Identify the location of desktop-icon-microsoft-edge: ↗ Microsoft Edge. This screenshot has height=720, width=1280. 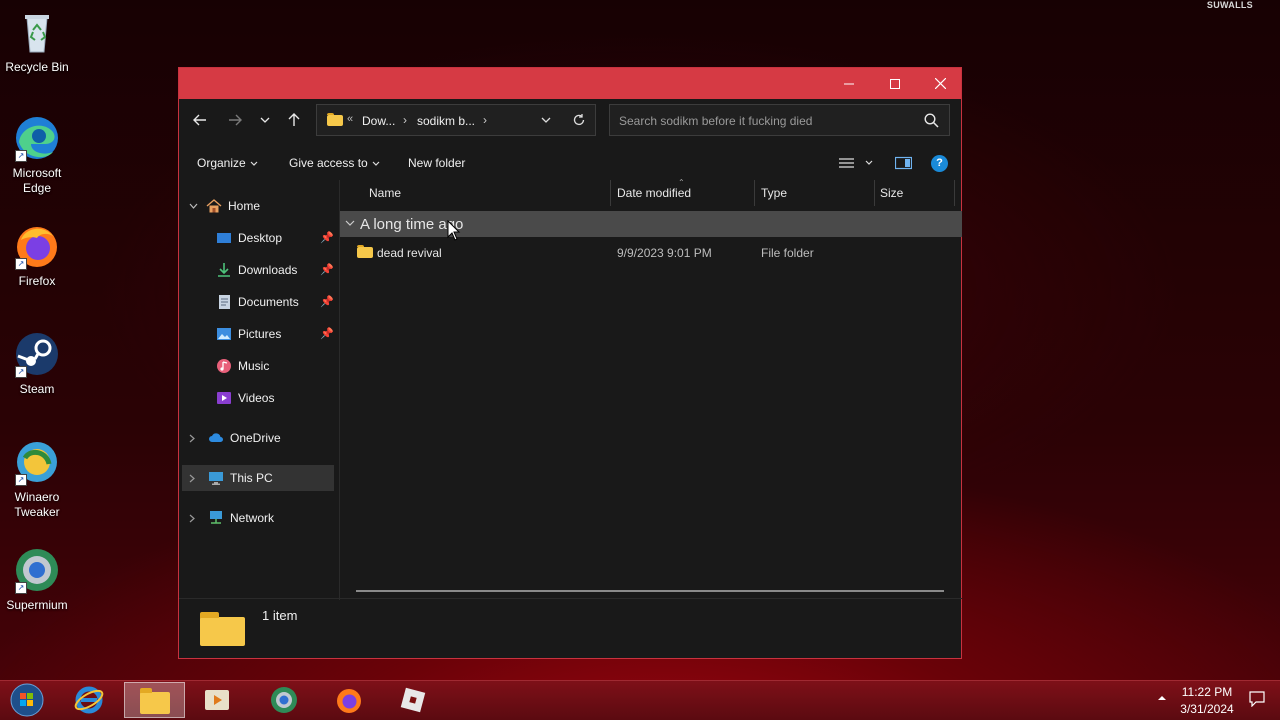
(37, 155).